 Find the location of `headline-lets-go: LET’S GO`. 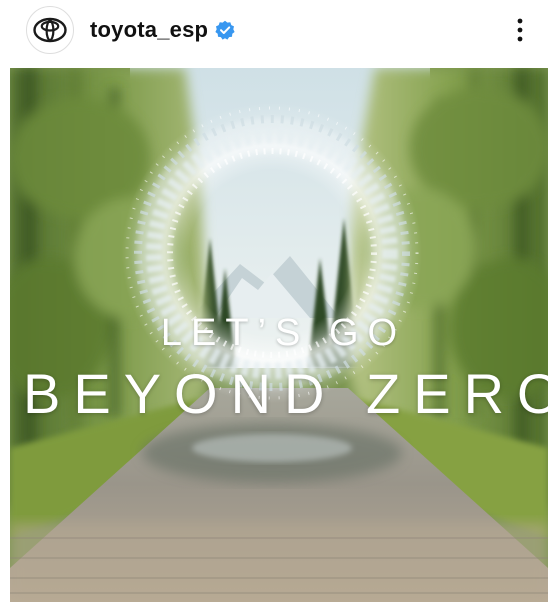

headline-lets-go: LET’S GO is located at coordinates (283, 333).